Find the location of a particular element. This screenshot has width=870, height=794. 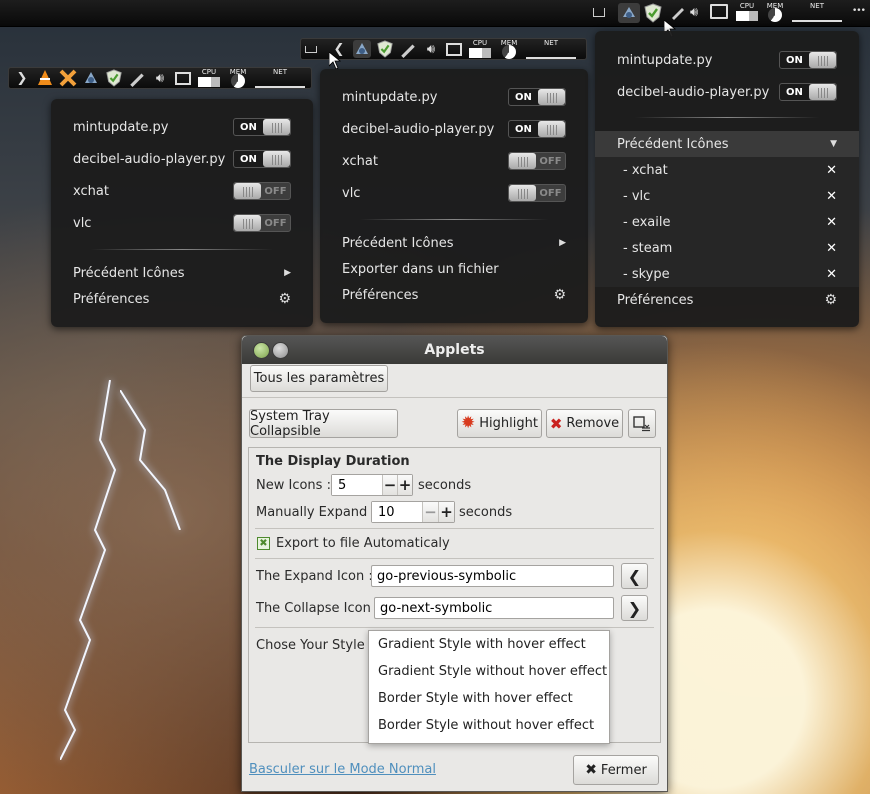

style-option: Gradient Style with hover effect is located at coordinates (489, 644).